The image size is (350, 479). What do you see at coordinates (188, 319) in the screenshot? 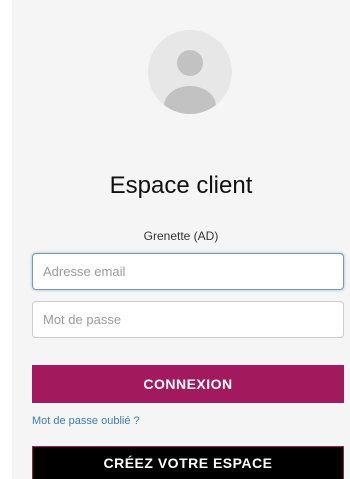
I see `password-field` at bounding box center [188, 319].